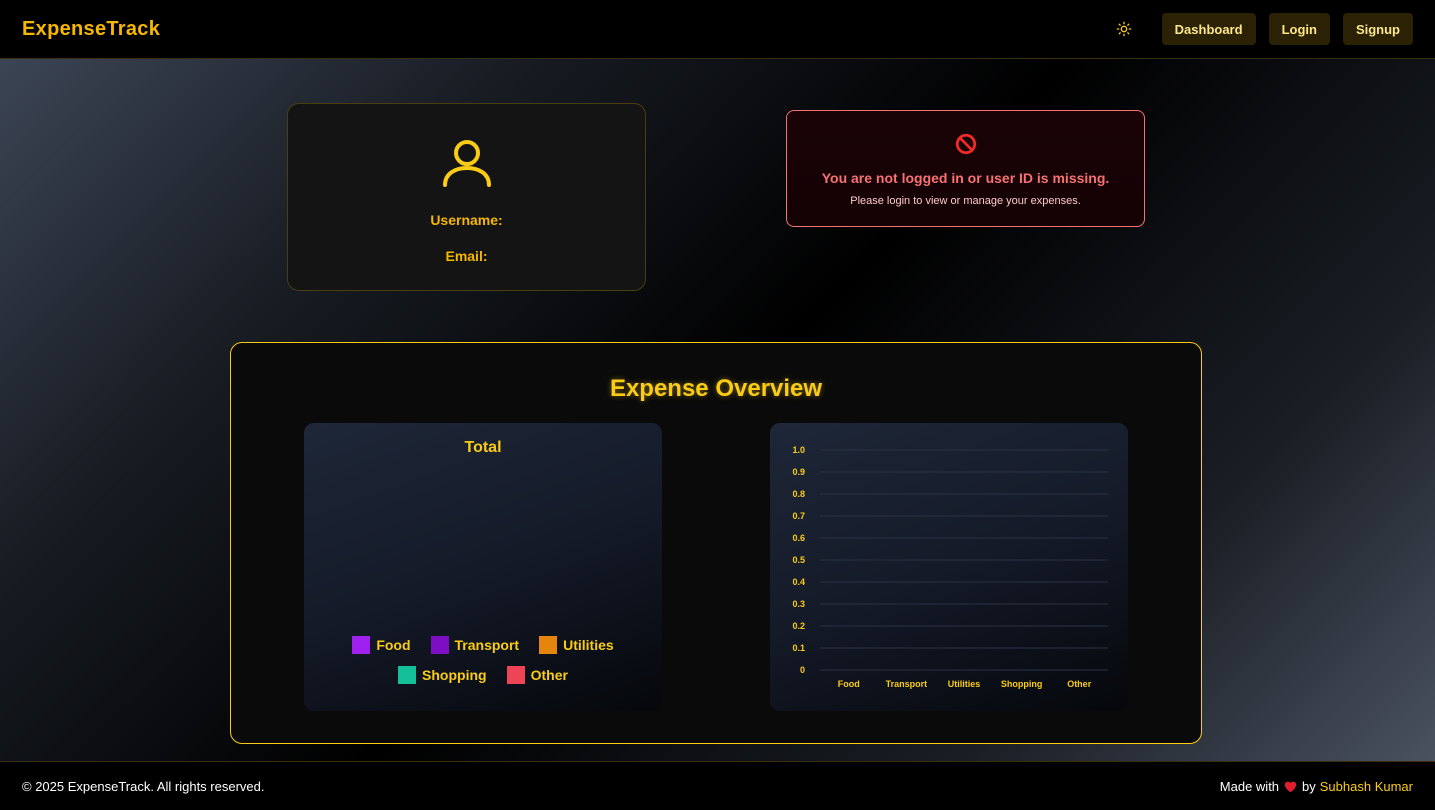 This screenshot has width=1435, height=810. What do you see at coordinates (798, 538) in the screenshot?
I see `y-tick-label: 0.6` at bounding box center [798, 538].